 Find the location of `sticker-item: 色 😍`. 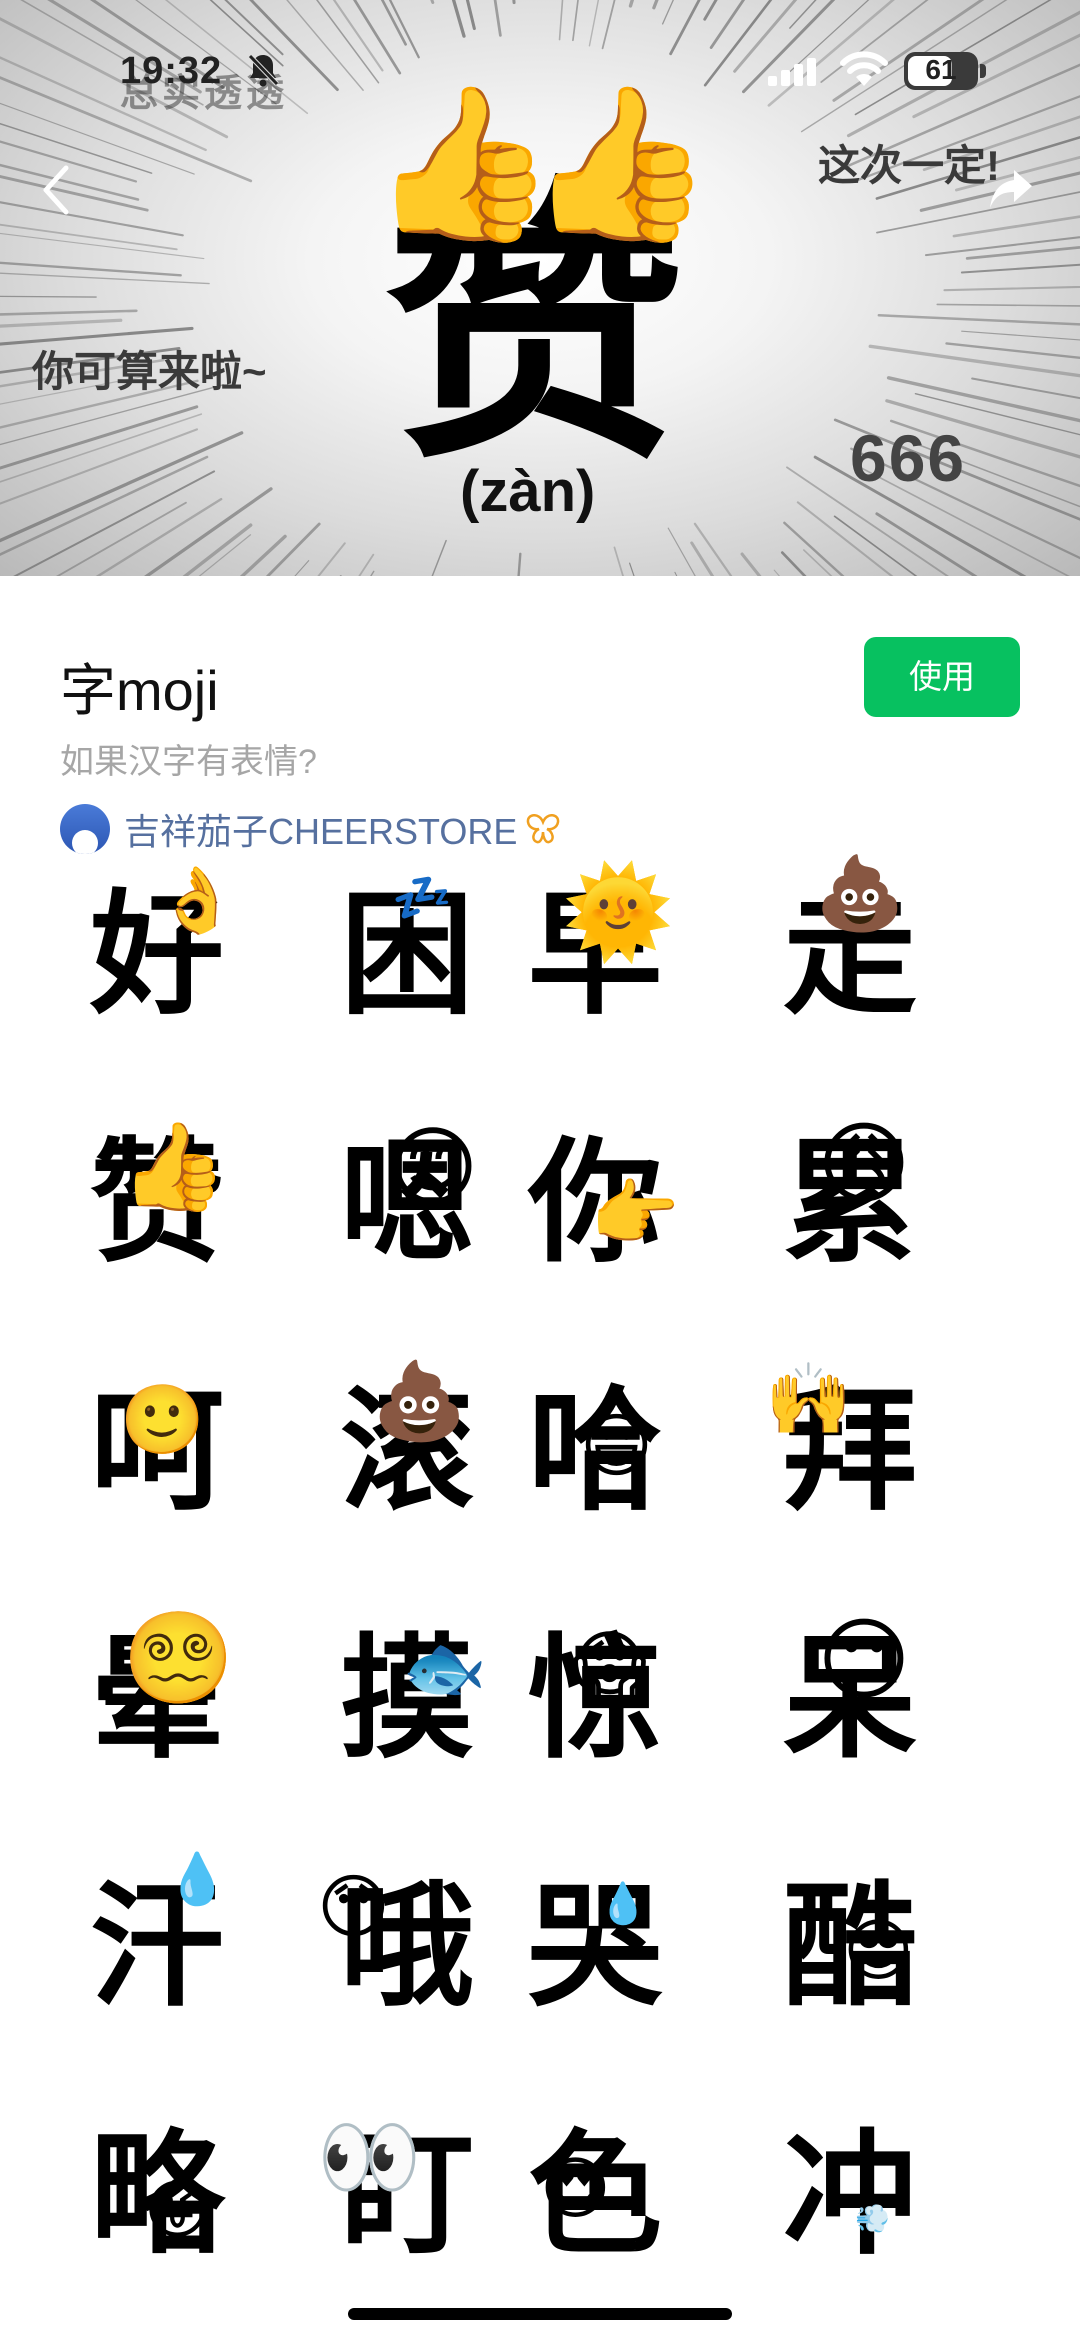

sticker-item: 色 😍 is located at coordinates (595, 2195).